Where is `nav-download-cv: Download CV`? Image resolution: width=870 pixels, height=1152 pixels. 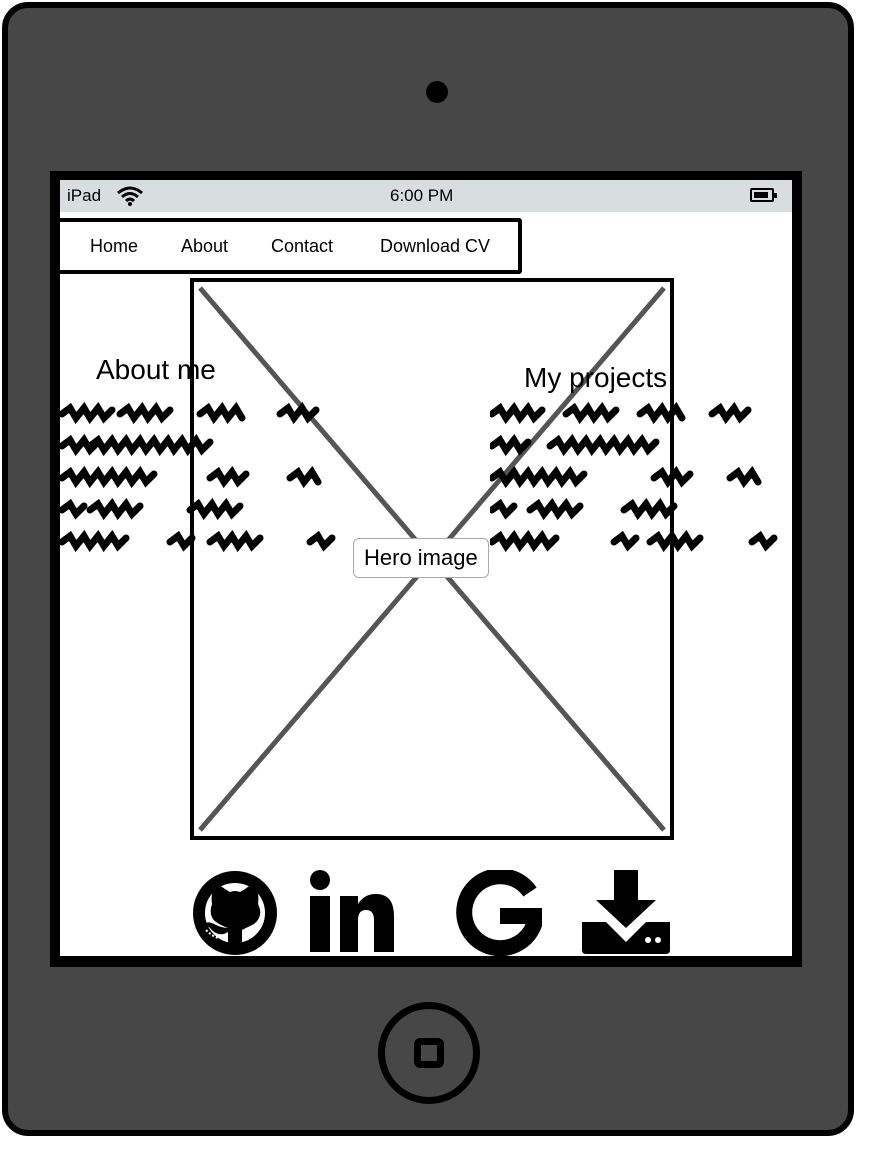
nav-download-cv: Download CV is located at coordinates (435, 246).